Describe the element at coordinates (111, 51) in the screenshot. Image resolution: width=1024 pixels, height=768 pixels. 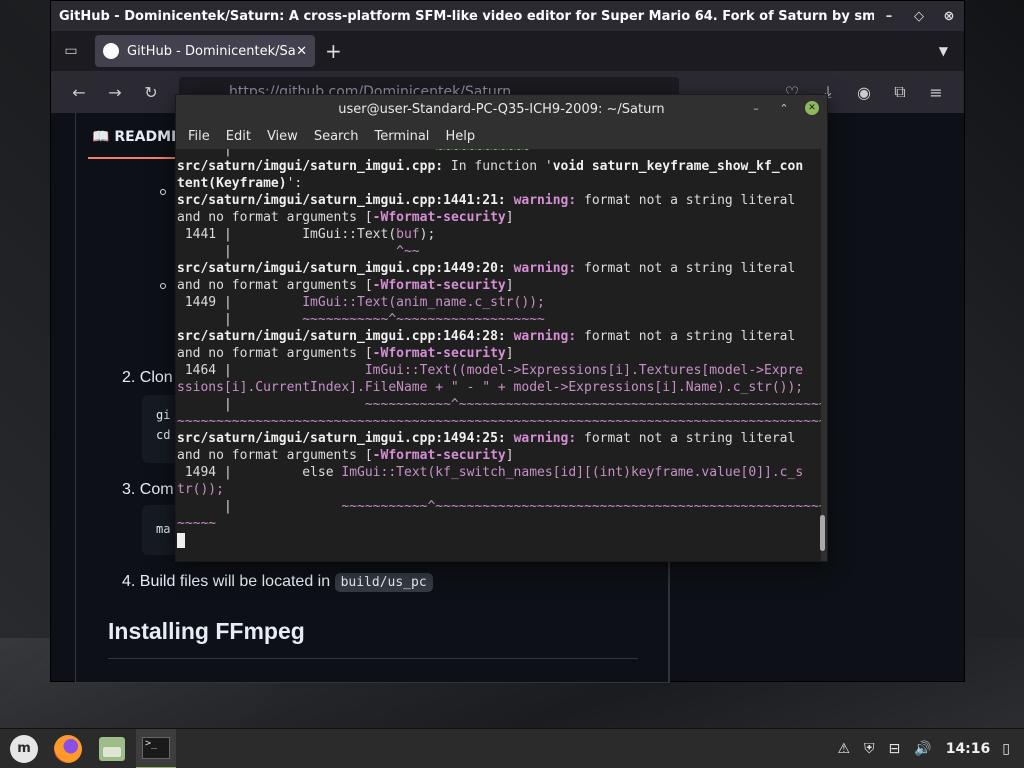
I see `github-favicon-icon` at that location.